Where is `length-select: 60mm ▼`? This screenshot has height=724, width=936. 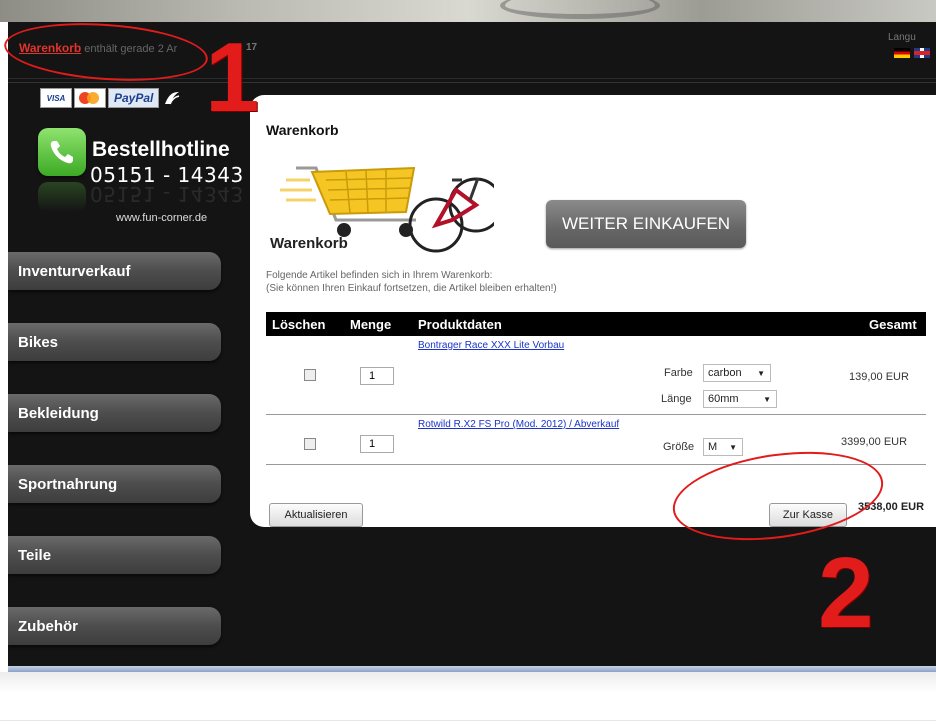 length-select: 60mm ▼ is located at coordinates (740, 399).